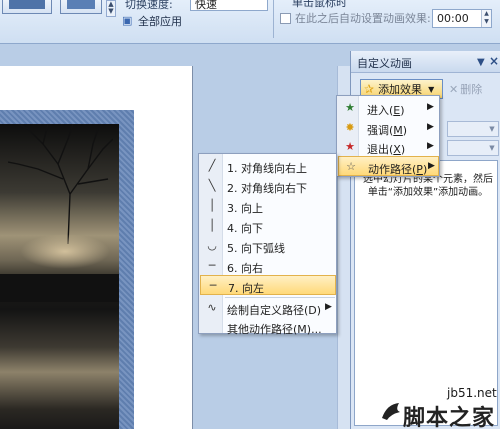 The width and height of the screenshot is (500, 429). What do you see at coordinates (212, 307) in the screenshot?
I see `custom-path-icon: ∿` at bounding box center [212, 307].